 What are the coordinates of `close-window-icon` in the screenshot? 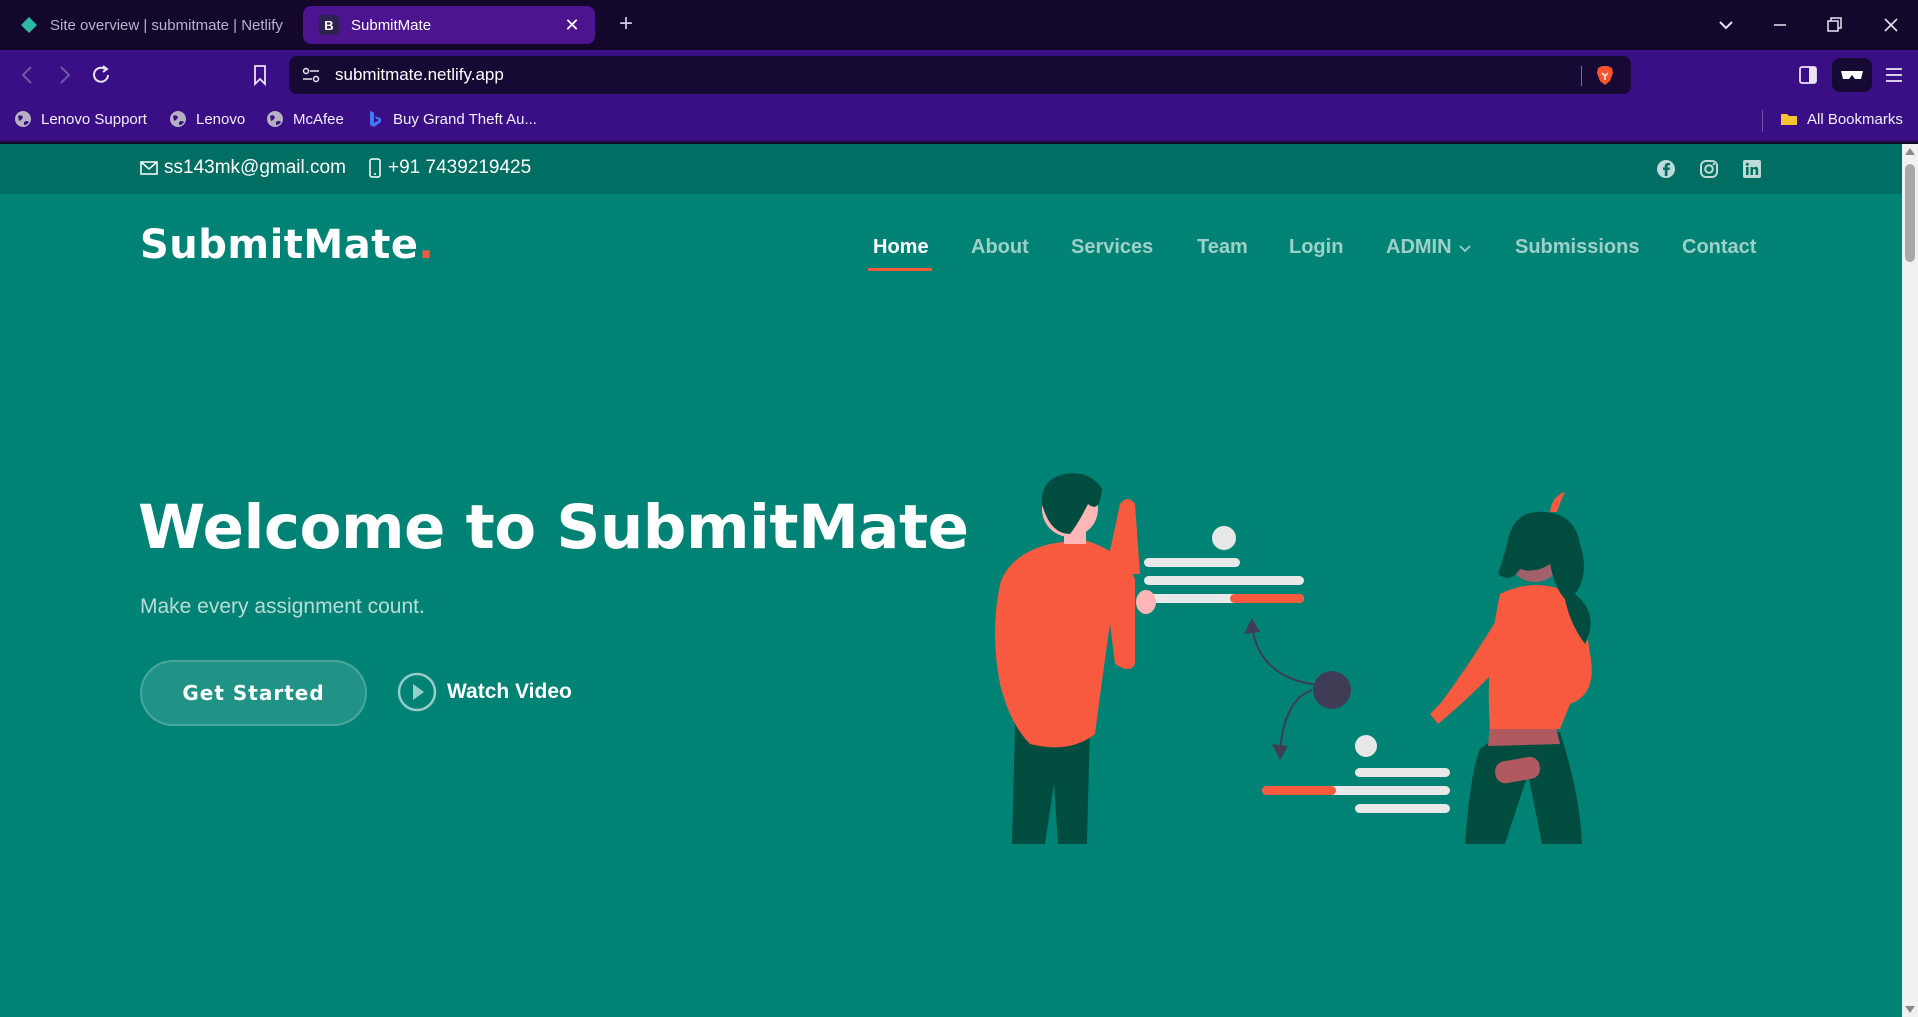 It's located at (1891, 25).